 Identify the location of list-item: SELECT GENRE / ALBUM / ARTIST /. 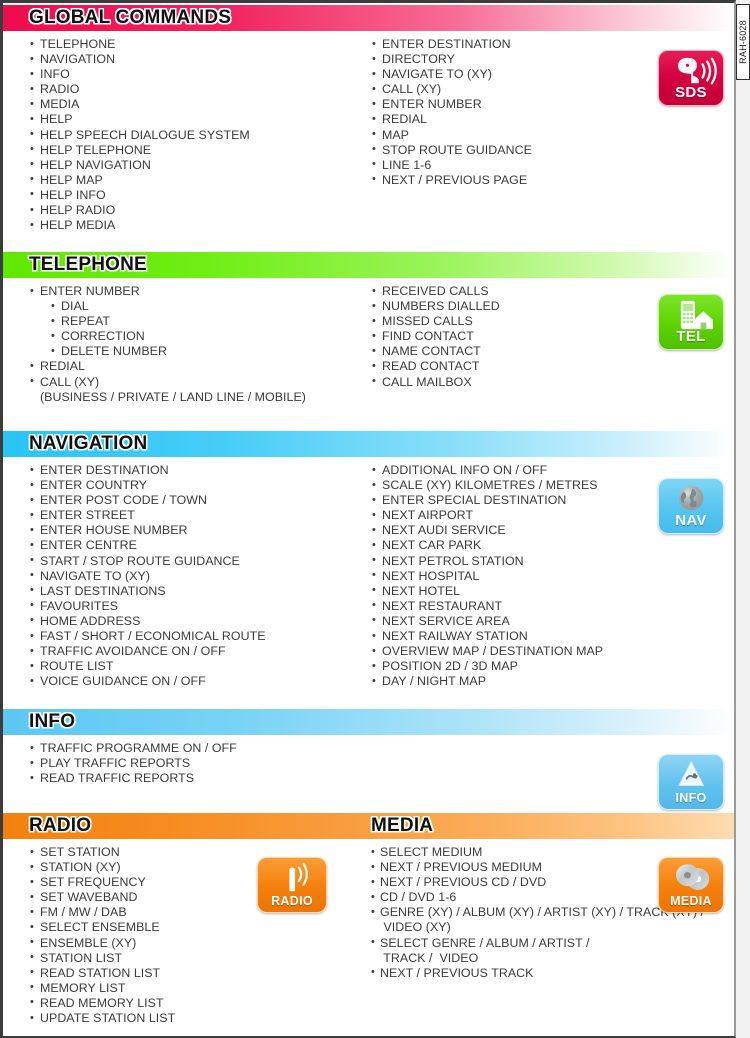
(526, 943).